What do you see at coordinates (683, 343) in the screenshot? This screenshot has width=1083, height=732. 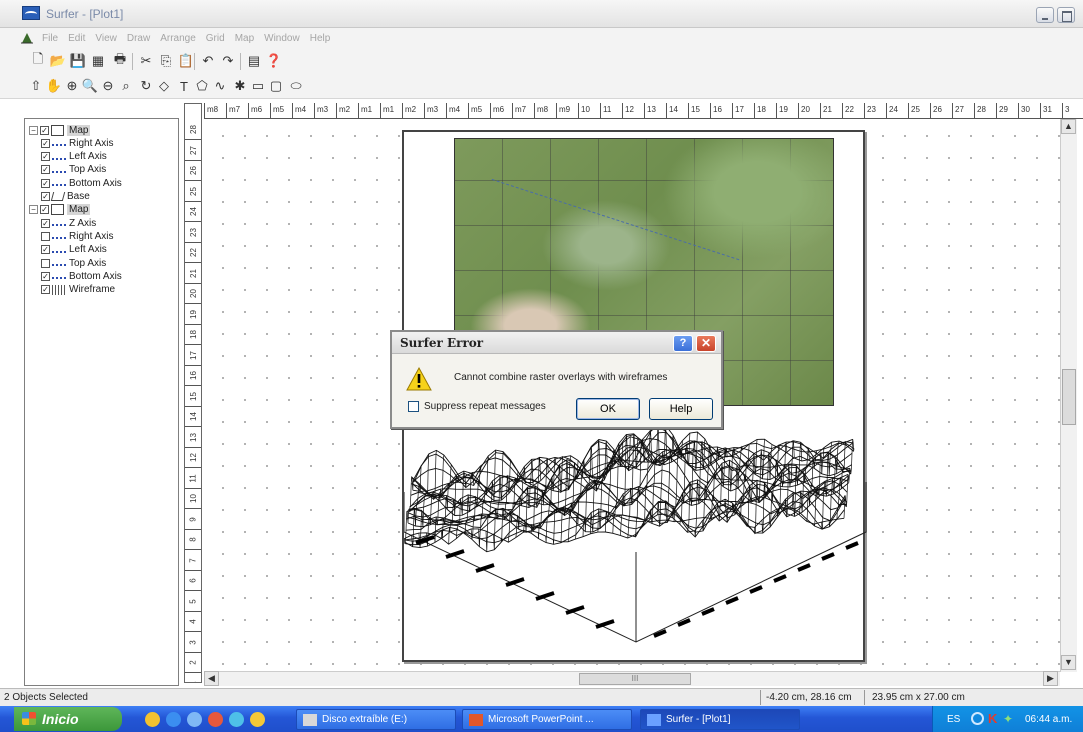 I see `dialog-help-title-button: ?` at bounding box center [683, 343].